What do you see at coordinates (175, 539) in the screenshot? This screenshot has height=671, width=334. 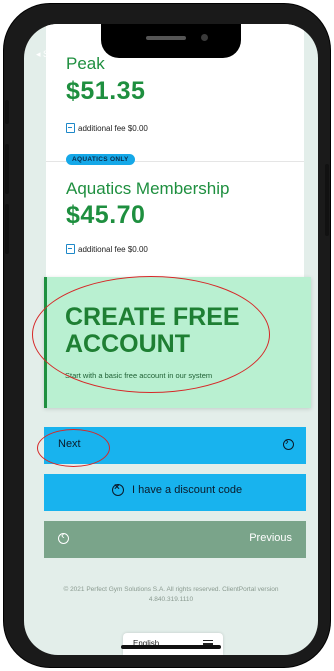 I see `previous-button: Previous` at bounding box center [175, 539].